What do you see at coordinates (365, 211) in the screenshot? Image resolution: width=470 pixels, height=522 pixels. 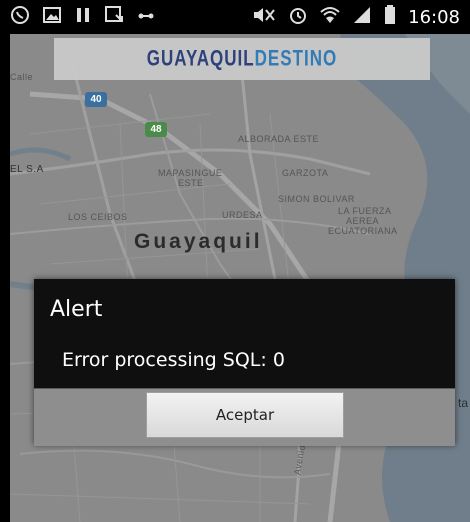 I see `map-label-la-fuerza: LA FUERZA` at bounding box center [365, 211].